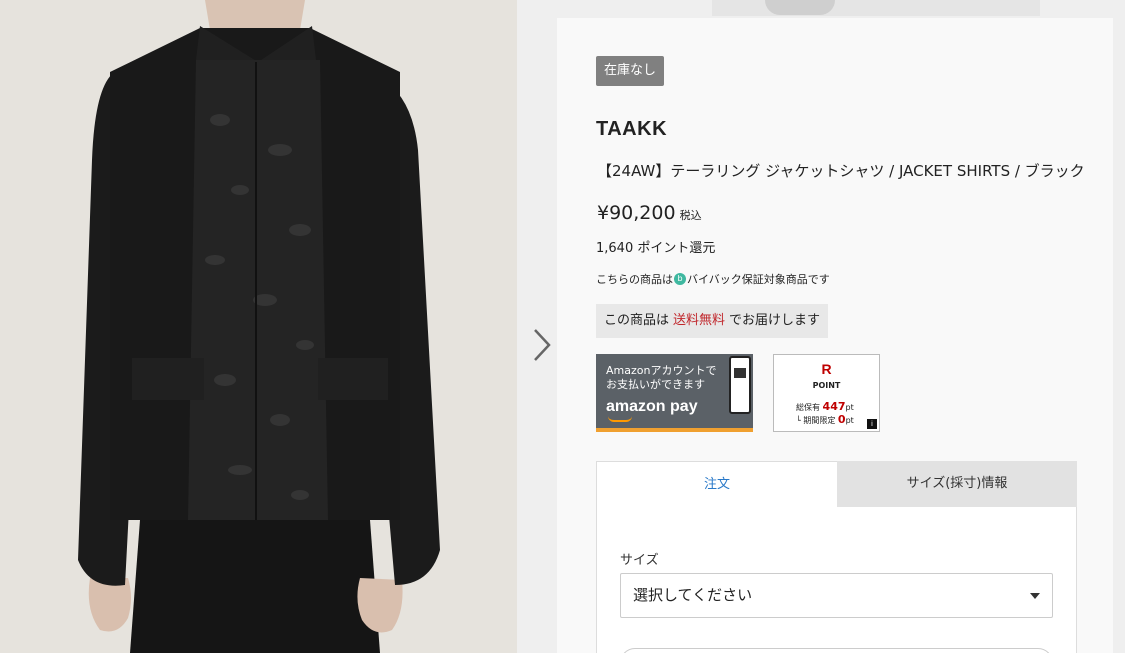 Image resolution: width=1125 pixels, height=653 pixels. Describe the element at coordinates (634, 279) in the screenshot. I see `buyback-text-before: こちらの商品は` at that location.